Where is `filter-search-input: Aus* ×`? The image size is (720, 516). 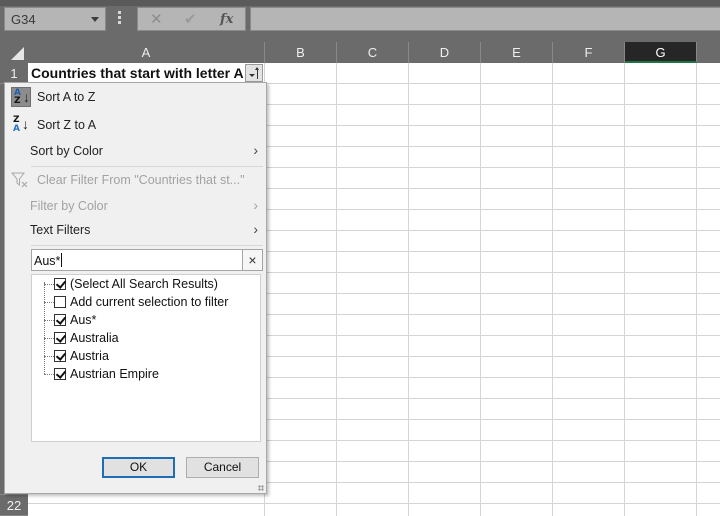 filter-search-input: Aus* × is located at coordinates (147, 260).